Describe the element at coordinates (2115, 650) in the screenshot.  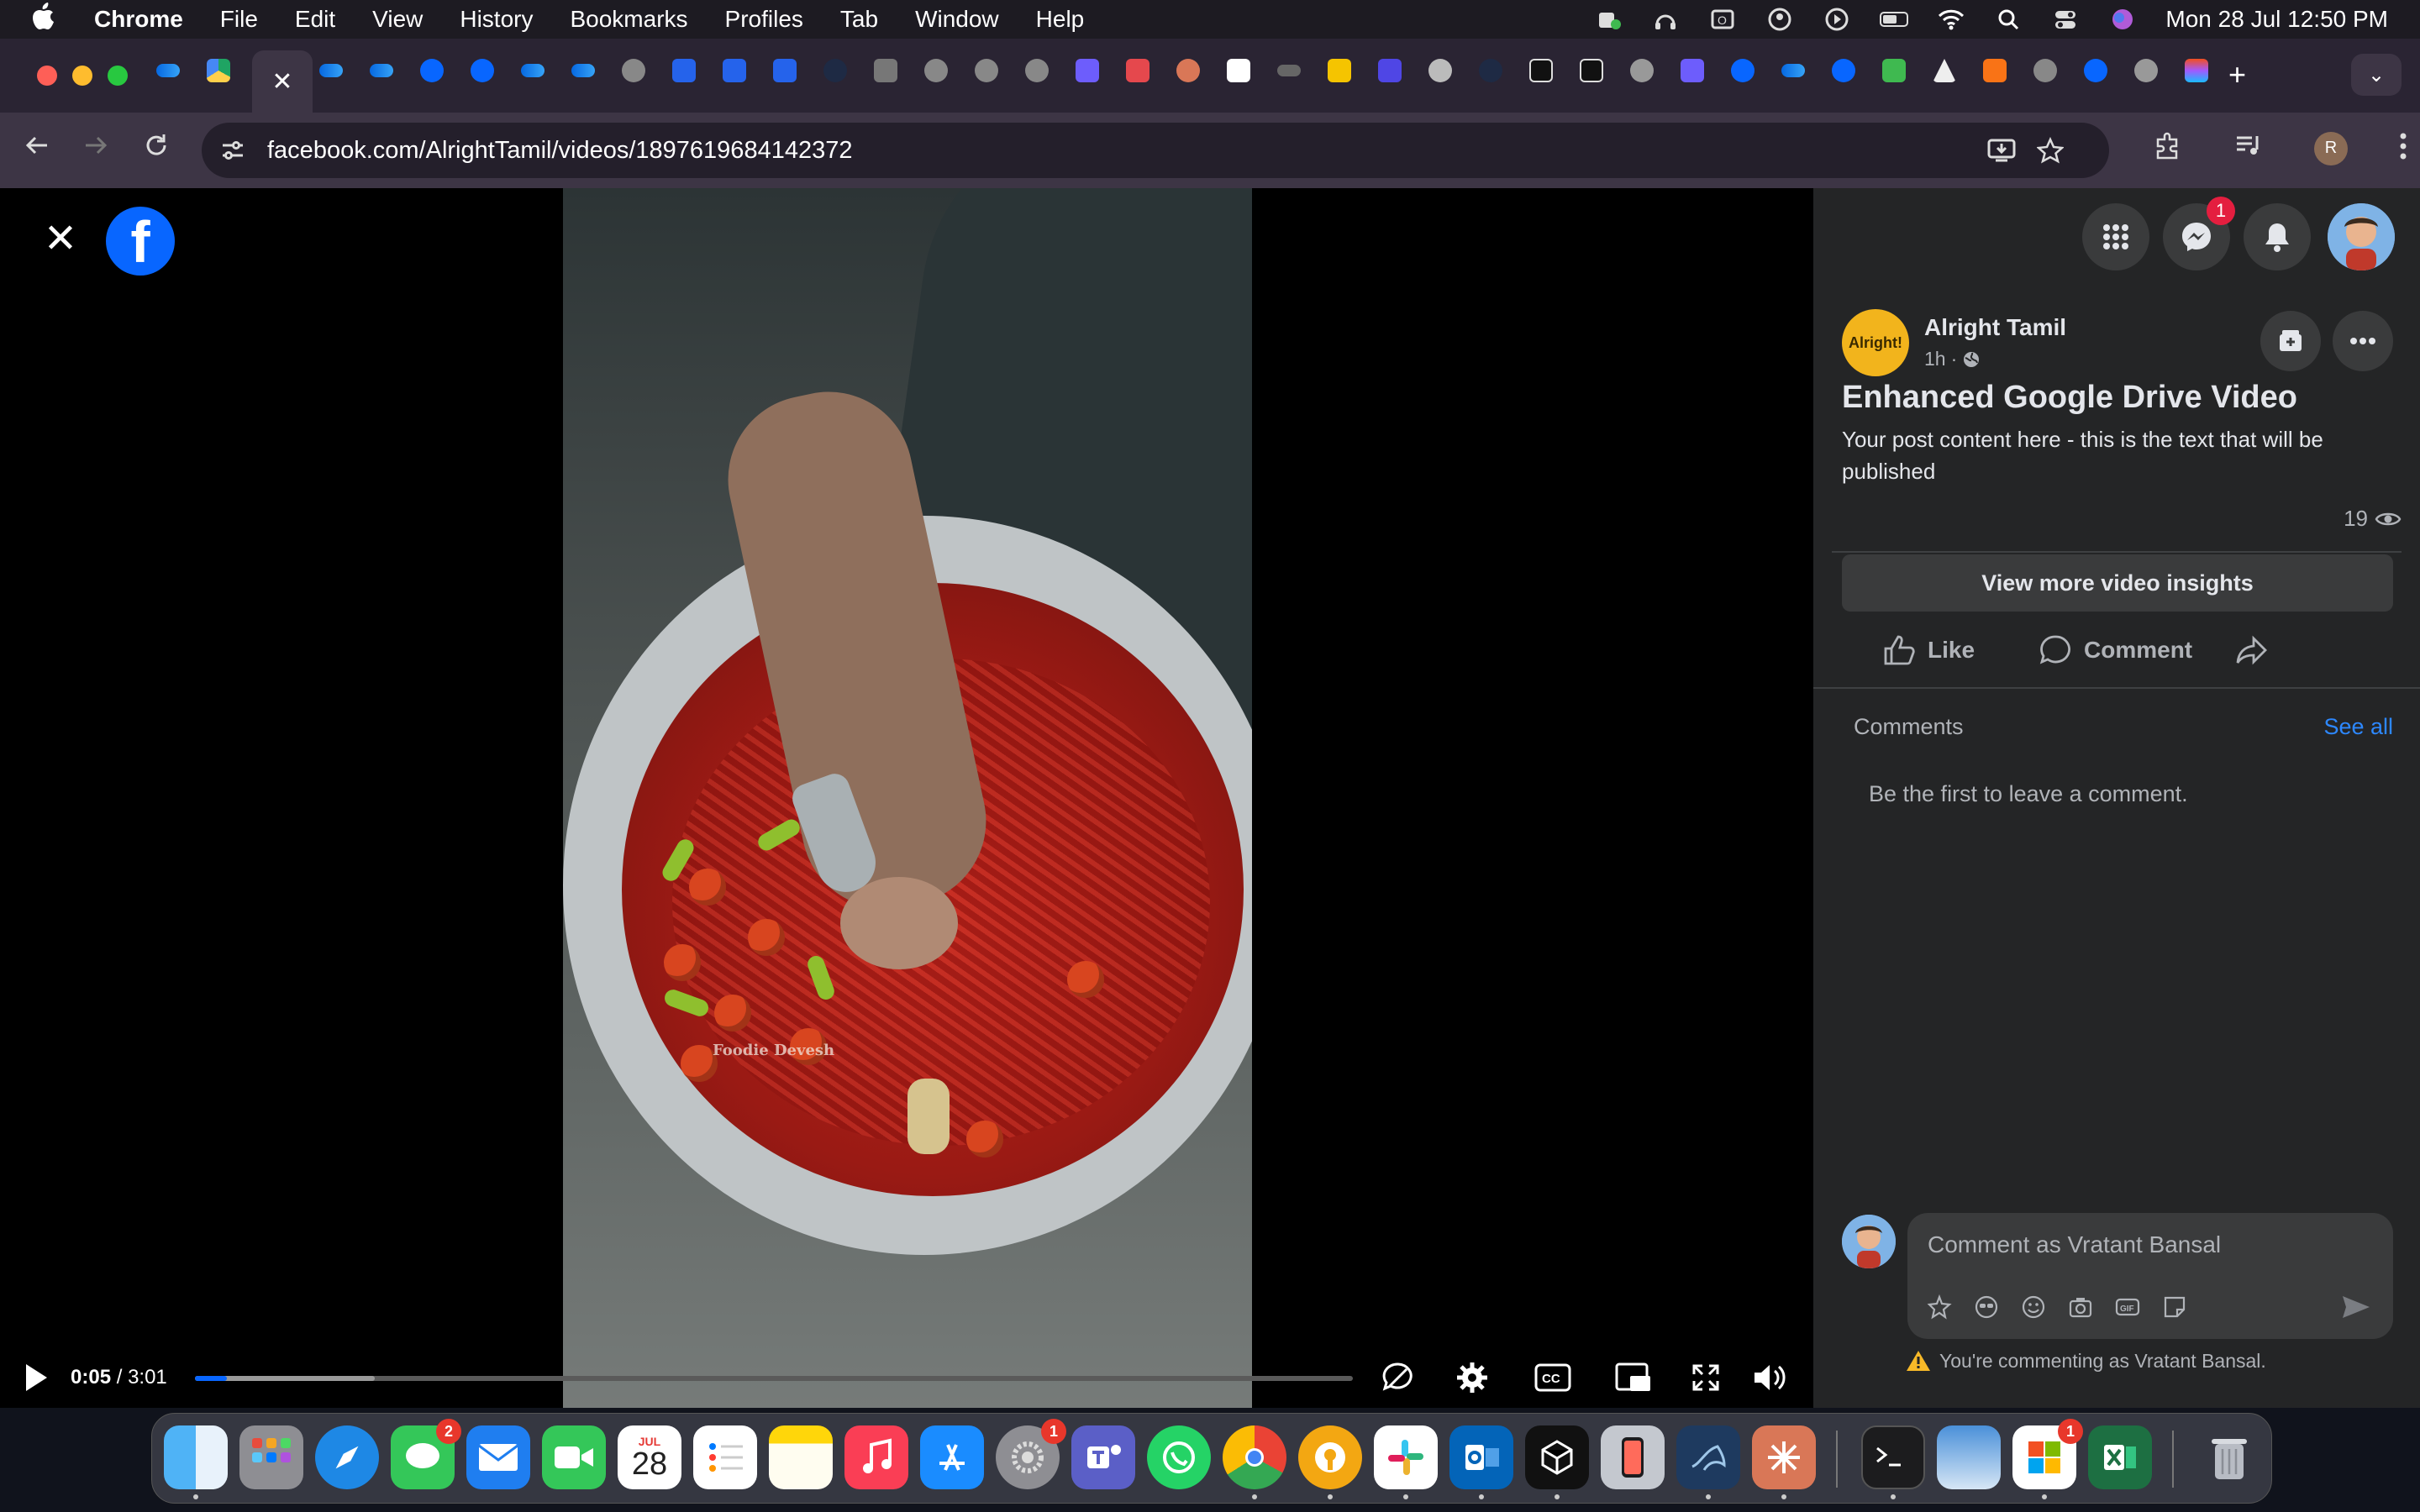
I see `comment-button: Comment` at that location.